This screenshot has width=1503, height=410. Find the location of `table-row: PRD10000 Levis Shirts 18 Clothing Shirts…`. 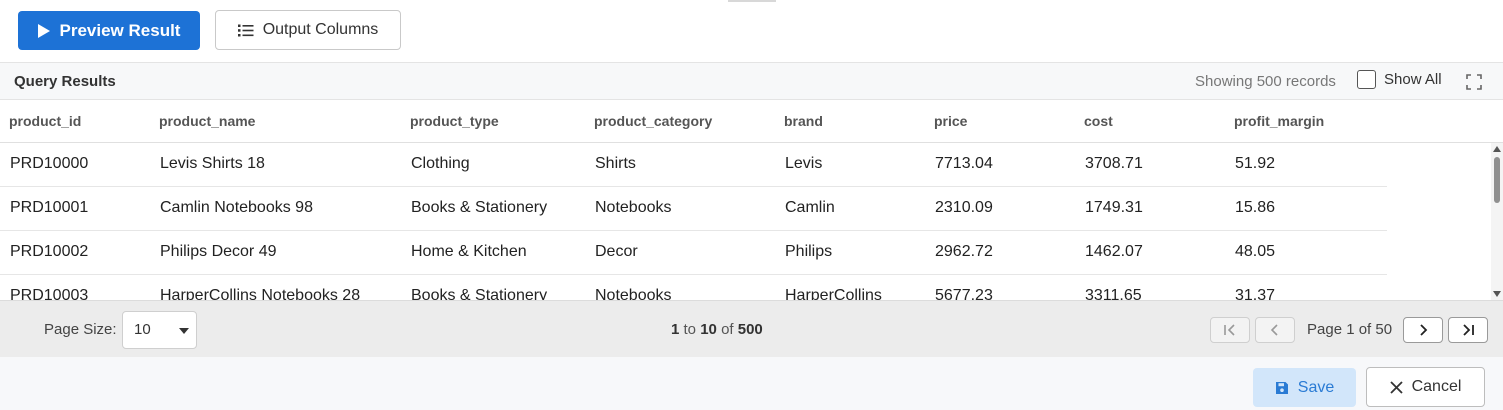

table-row: PRD10000 Levis Shirts 18 Clothing Shirts… is located at coordinates (693, 165).